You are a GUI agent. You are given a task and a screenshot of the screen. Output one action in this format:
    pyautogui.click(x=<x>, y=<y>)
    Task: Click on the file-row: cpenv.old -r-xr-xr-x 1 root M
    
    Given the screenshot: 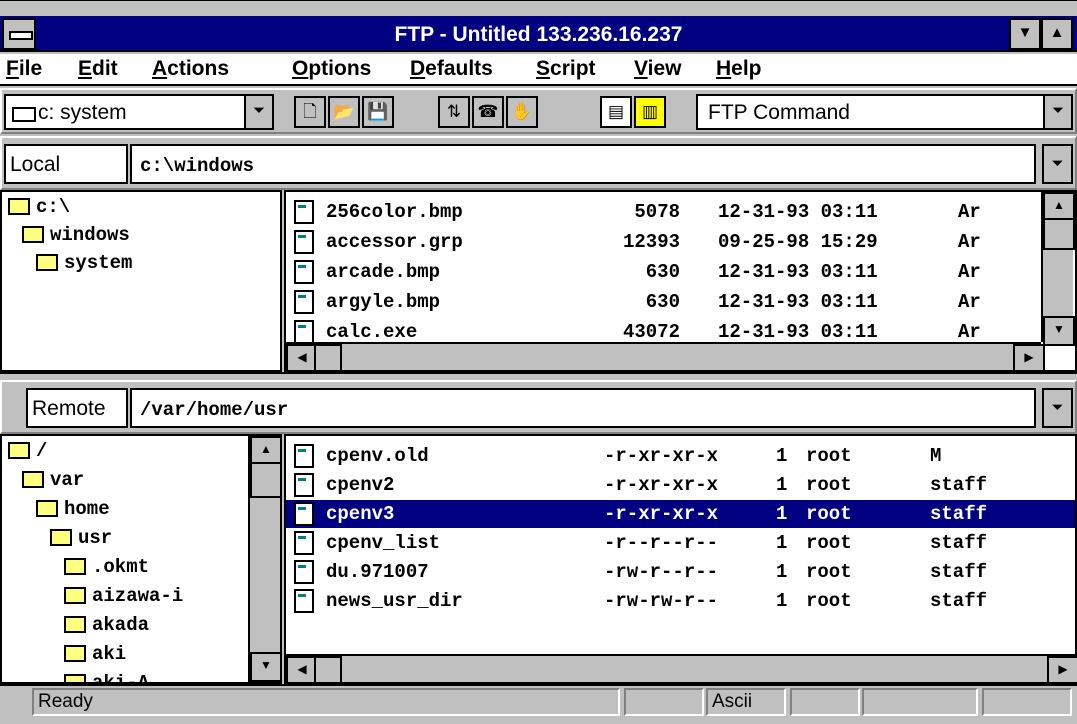 What is the action you would take?
    pyautogui.click(x=680, y=456)
    